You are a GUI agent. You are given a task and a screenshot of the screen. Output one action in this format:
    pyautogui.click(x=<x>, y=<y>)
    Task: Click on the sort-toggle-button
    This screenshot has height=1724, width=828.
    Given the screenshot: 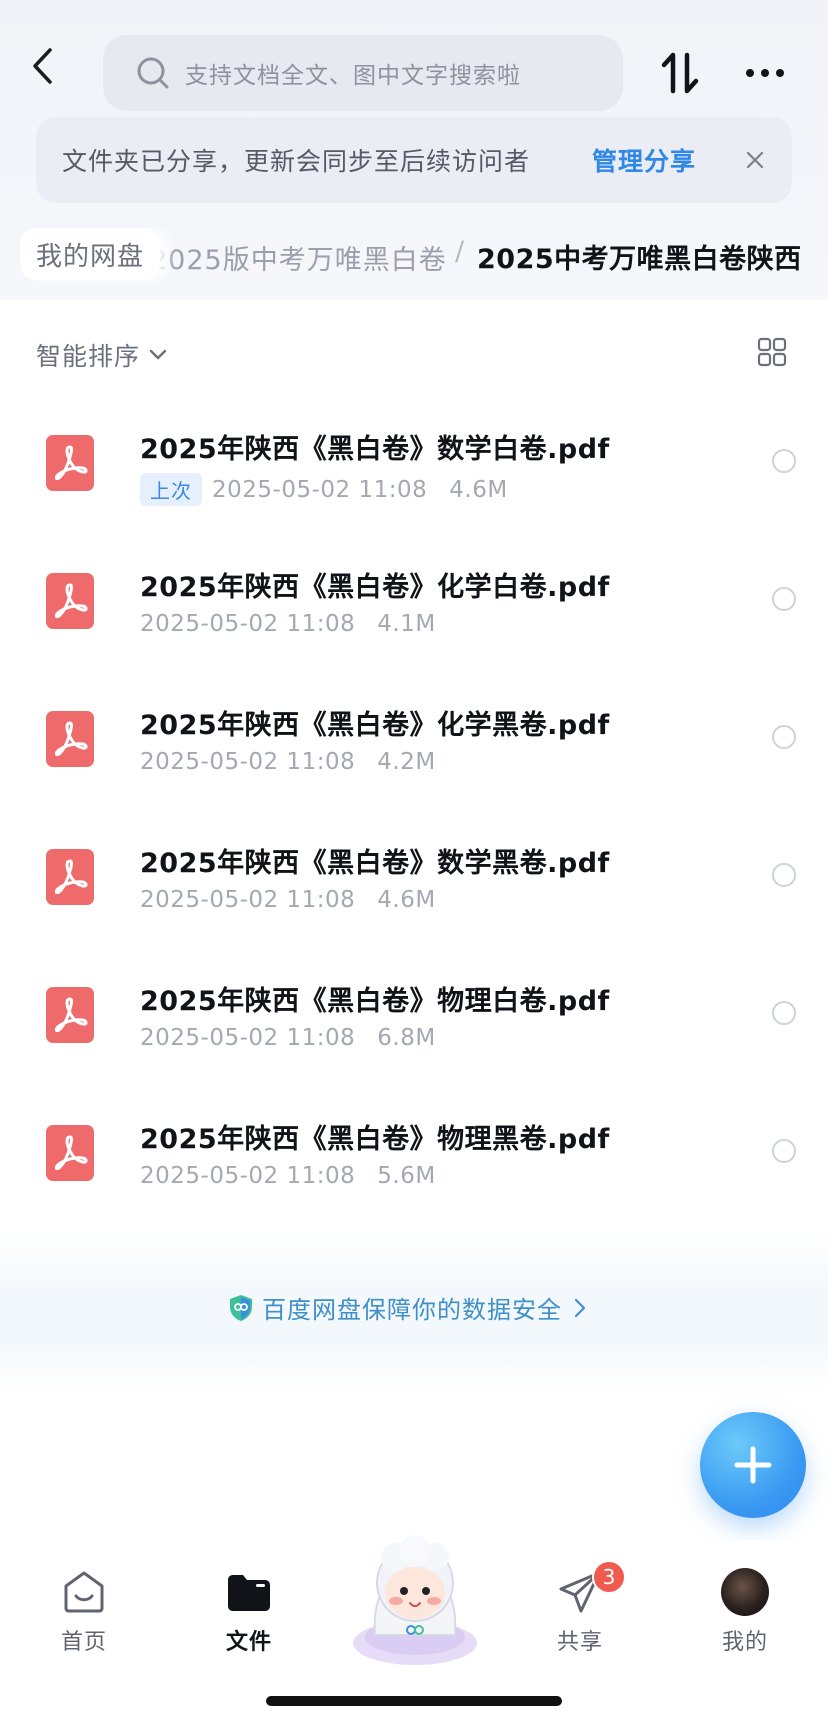 What is the action you would take?
    pyautogui.click(x=680, y=73)
    